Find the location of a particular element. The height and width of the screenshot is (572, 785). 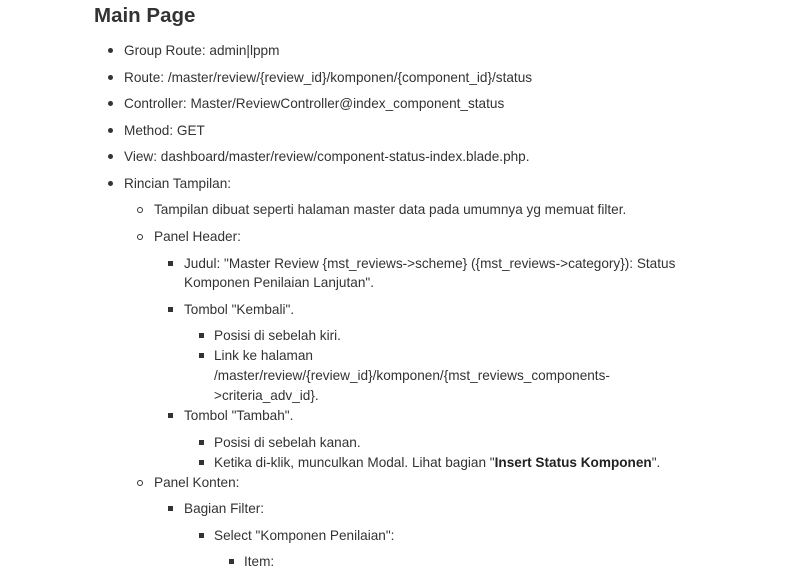

tambah-klik-suffix: ". is located at coordinates (656, 462).